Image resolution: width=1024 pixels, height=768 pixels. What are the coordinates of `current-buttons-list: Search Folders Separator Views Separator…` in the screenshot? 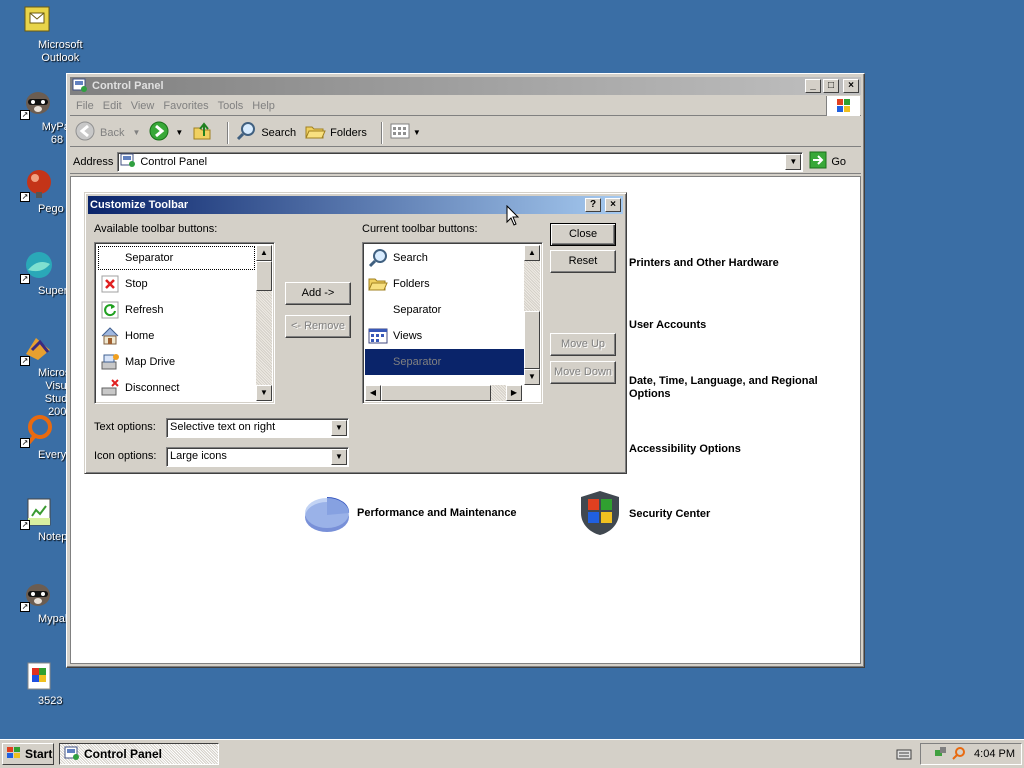 It's located at (452, 323).